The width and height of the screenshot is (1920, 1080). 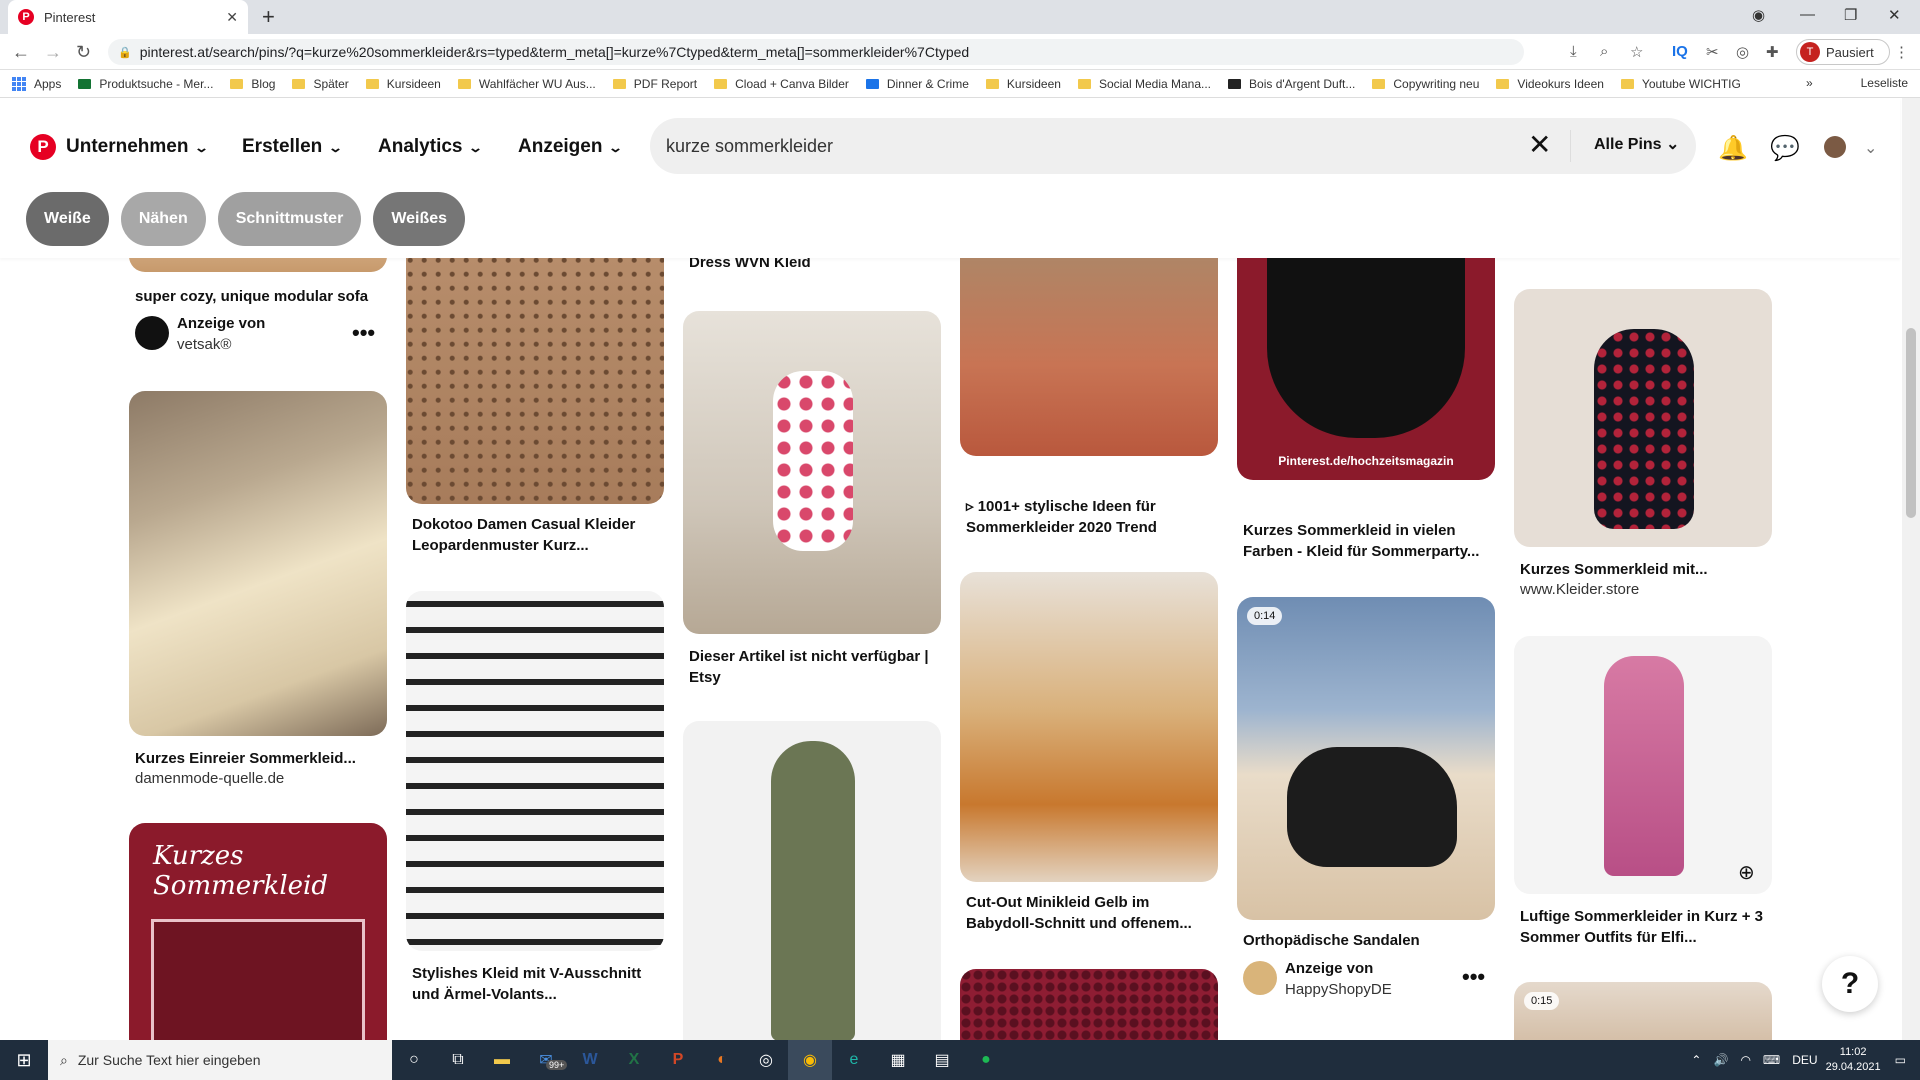 What do you see at coordinates (458, 1060) in the screenshot?
I see `task-view-icon: ⧉` at bounding box center [458, 1060].